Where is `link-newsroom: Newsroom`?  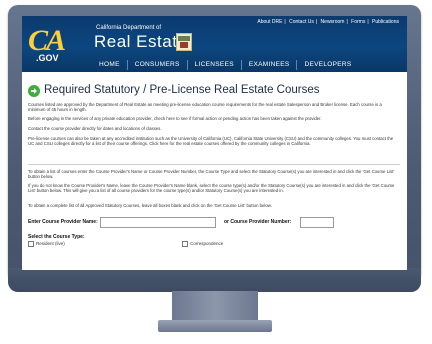 link-newsroom: Newsroom is located at coordinates (333, 22).